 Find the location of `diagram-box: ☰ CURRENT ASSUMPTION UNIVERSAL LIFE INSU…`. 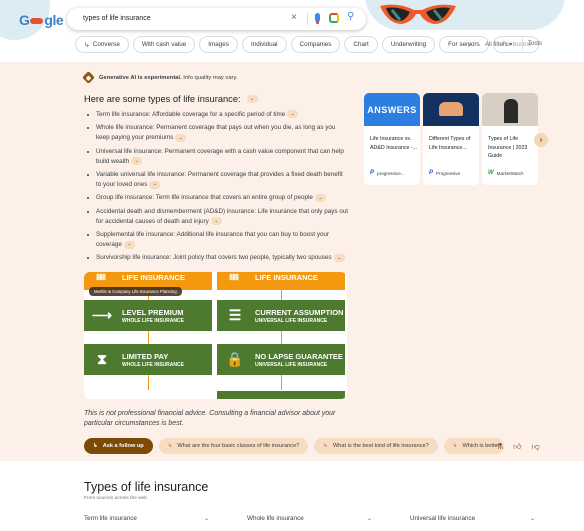

diagram-box: ☰ CURRENT ASSUMPTION UNIVERSAL LIFE INSU… is located at coordinates (281, 315).